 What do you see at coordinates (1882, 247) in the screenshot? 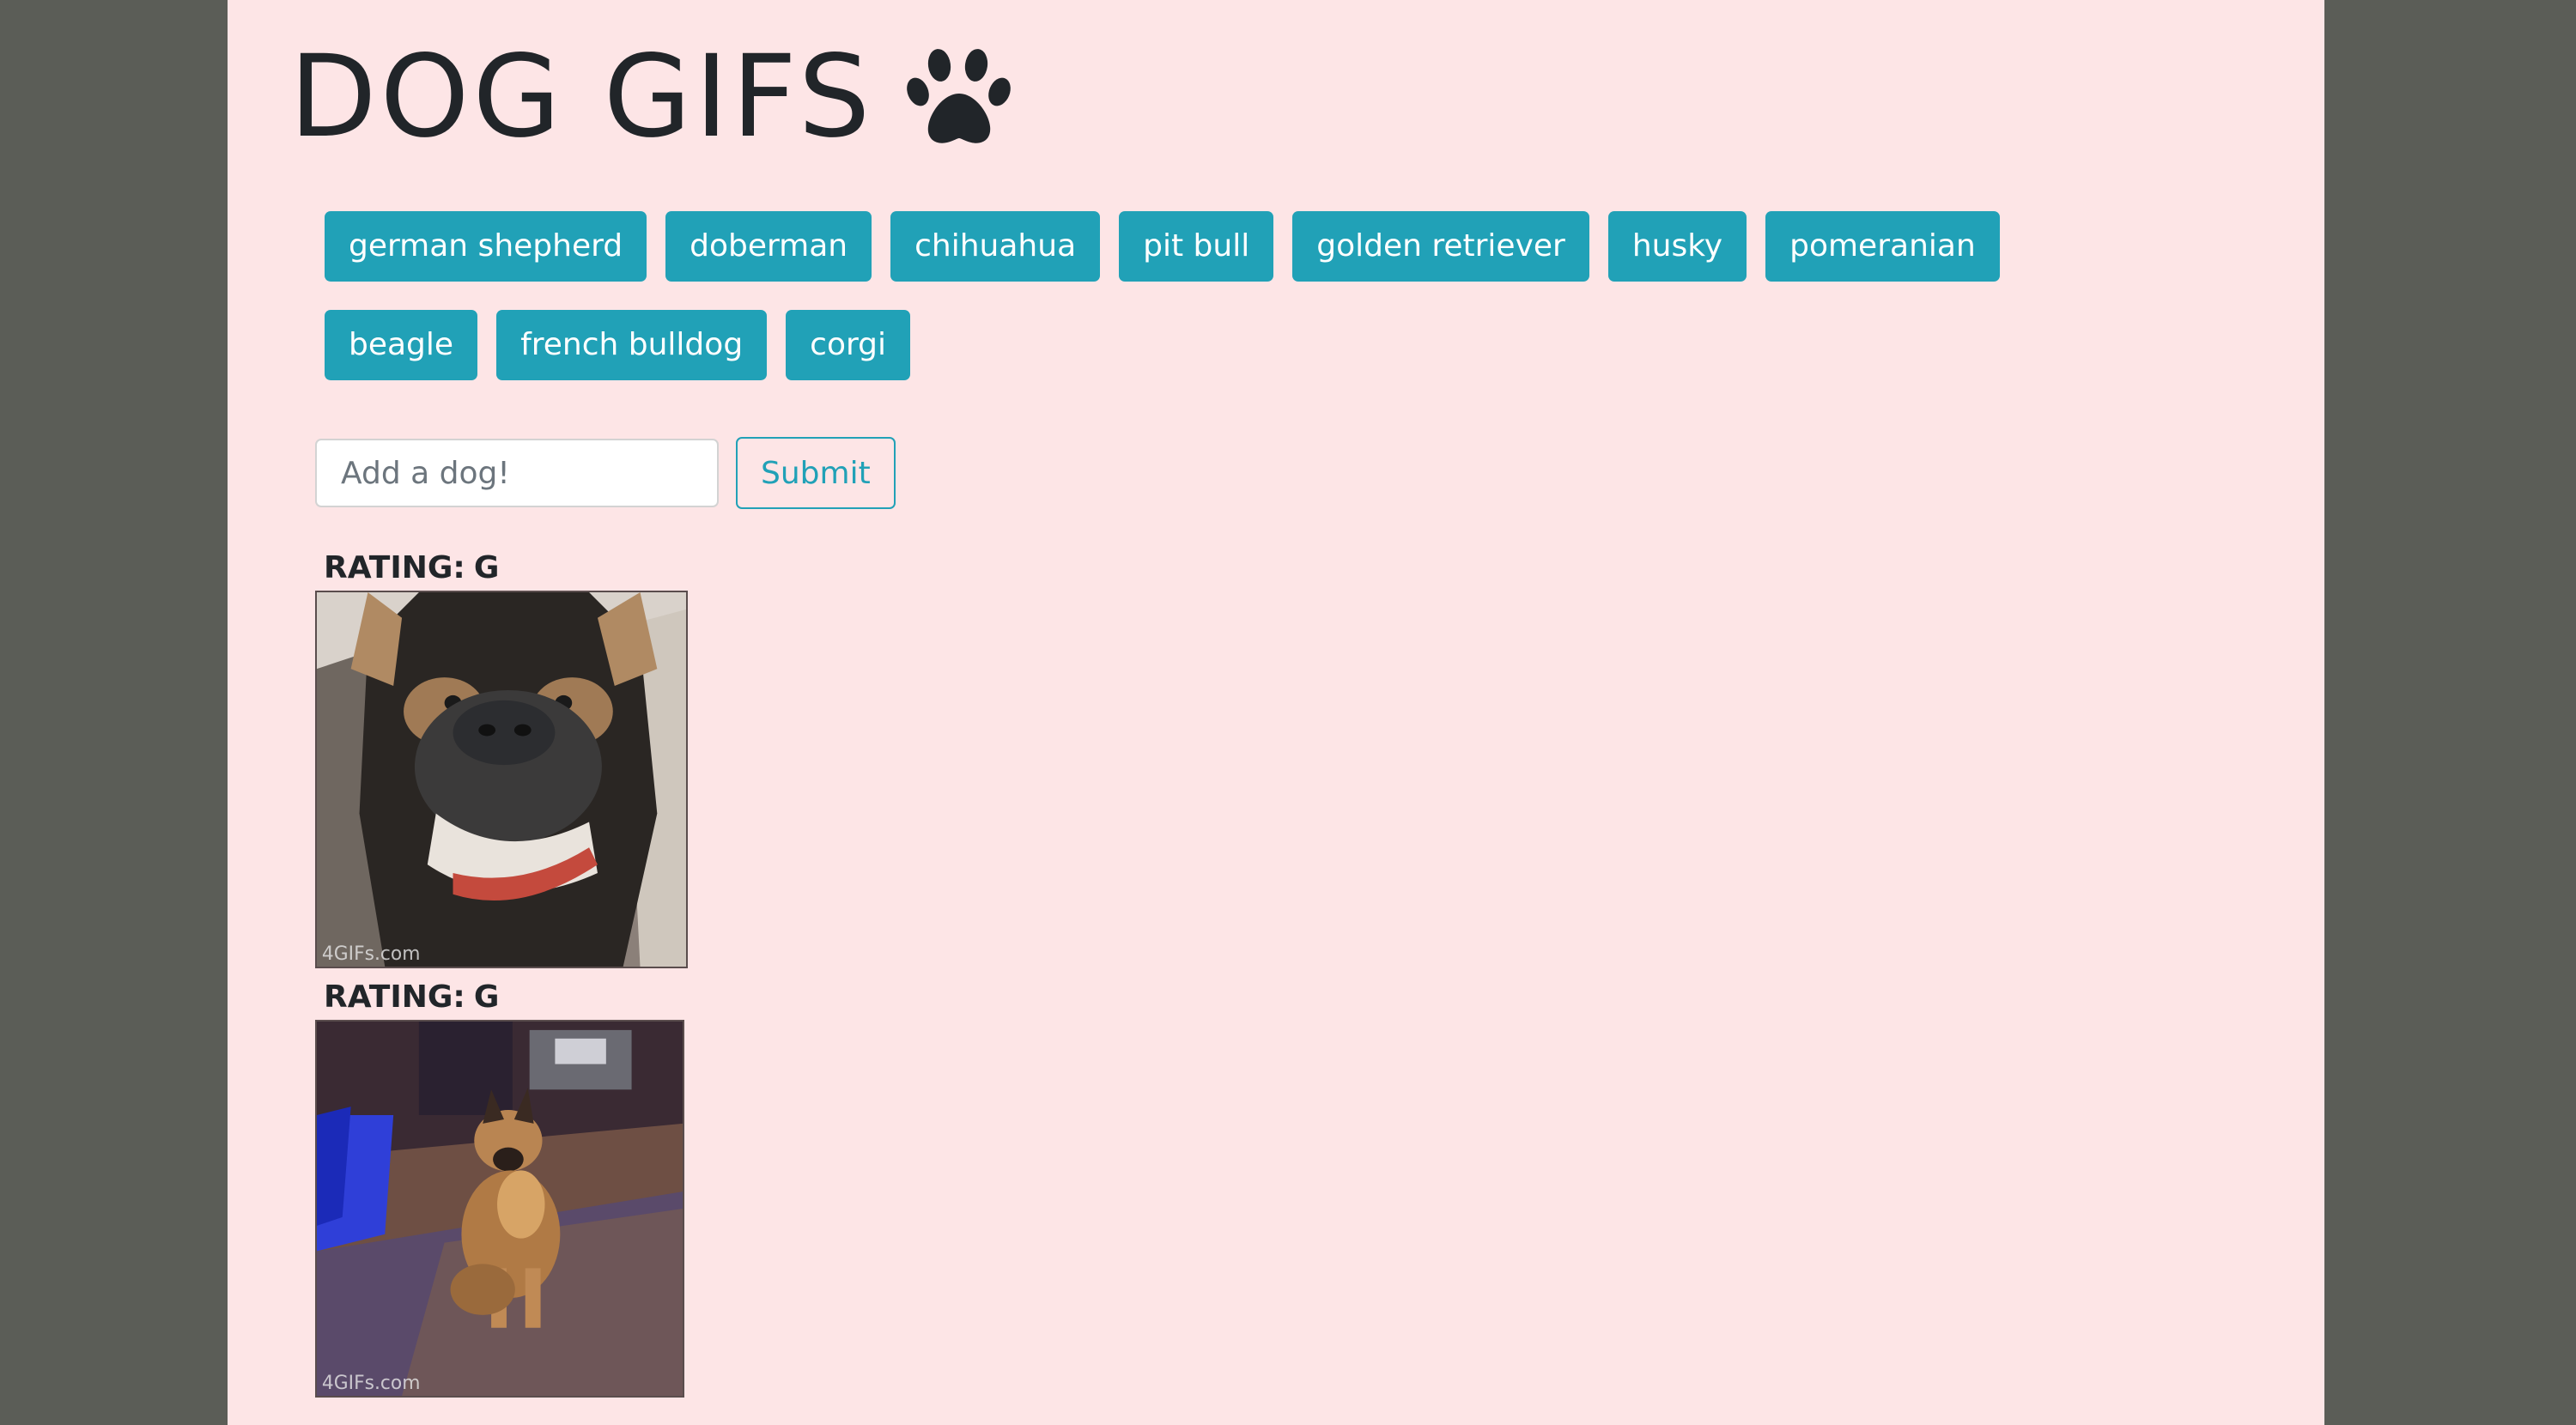
I see `dog-button-pomeranian: pomeranian` at bounding box center [1882, 247].